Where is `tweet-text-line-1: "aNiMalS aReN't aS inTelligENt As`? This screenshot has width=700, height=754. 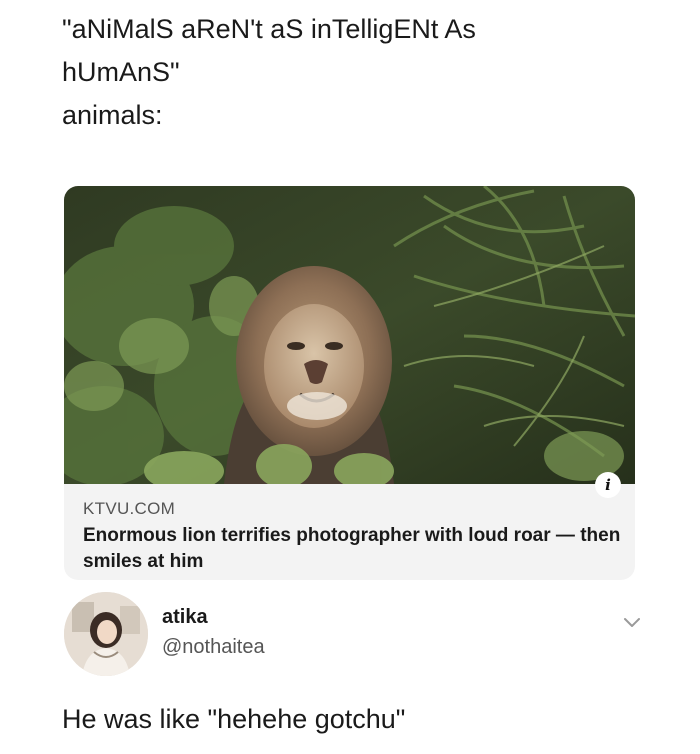
tweet-text-line-1: "aNiMalS aReN't aS inTelligENt As is located at coordinates (269, 29).